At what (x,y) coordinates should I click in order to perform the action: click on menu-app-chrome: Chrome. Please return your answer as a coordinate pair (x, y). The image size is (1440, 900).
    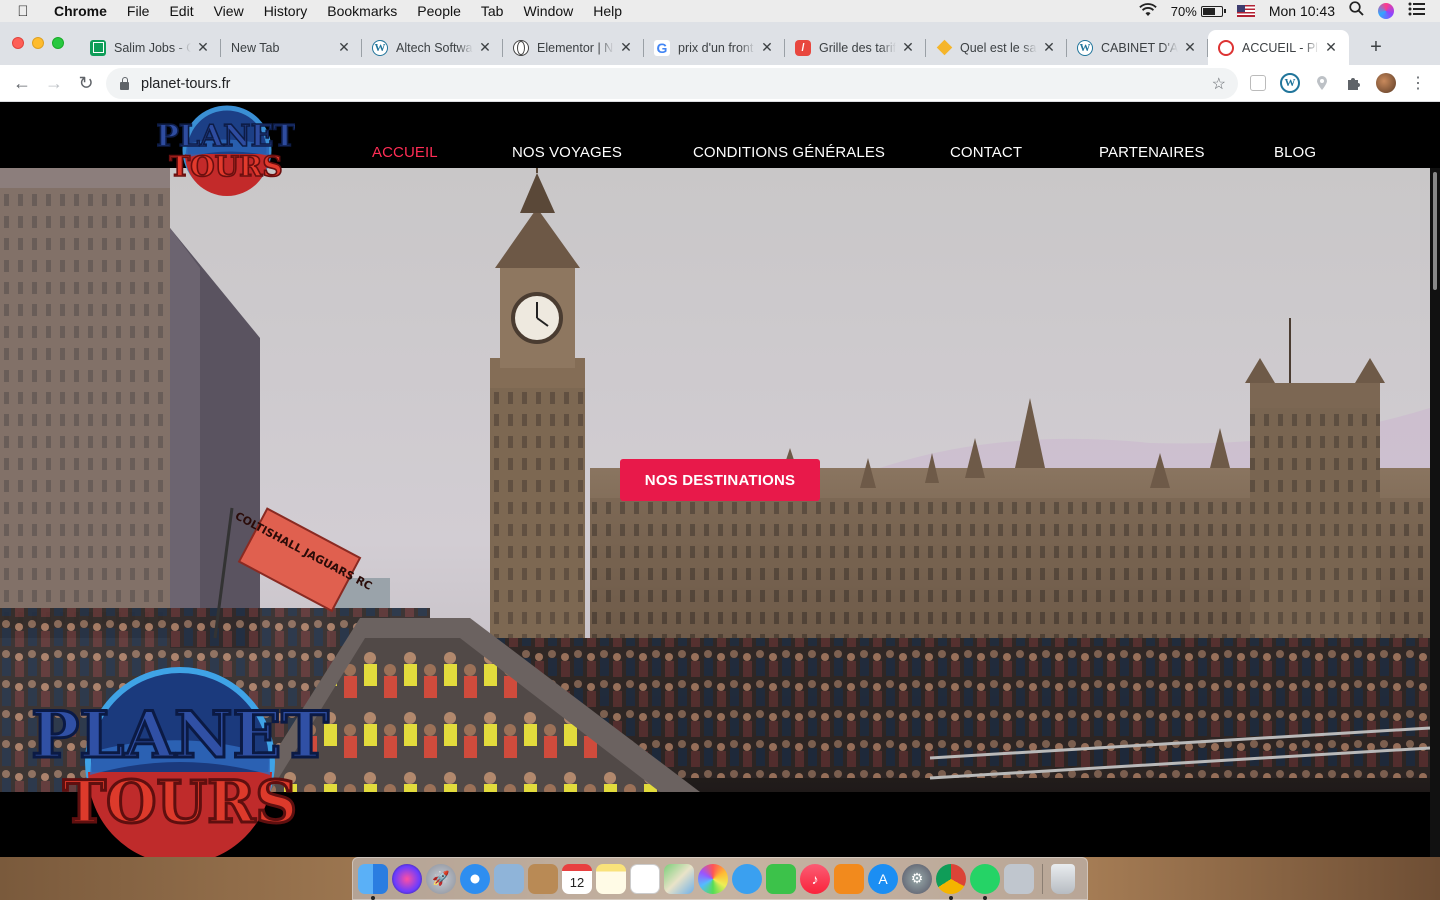
    Looking at the image, I should click on (80, 11).